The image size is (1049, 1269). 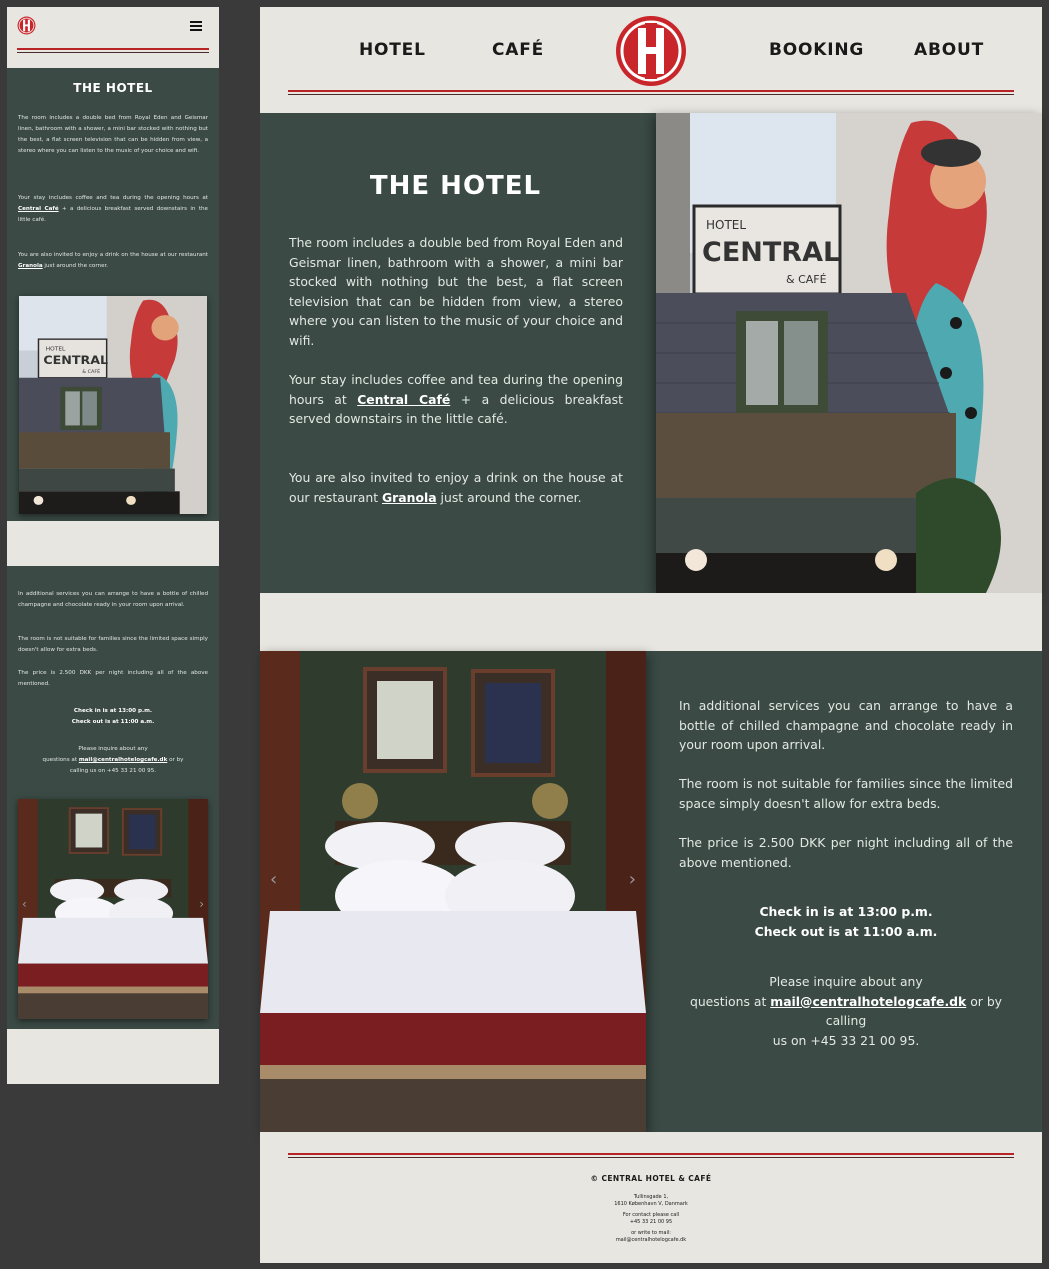 I want to click on sign-big-text: CENTRAL, so click(x=771, y=252).